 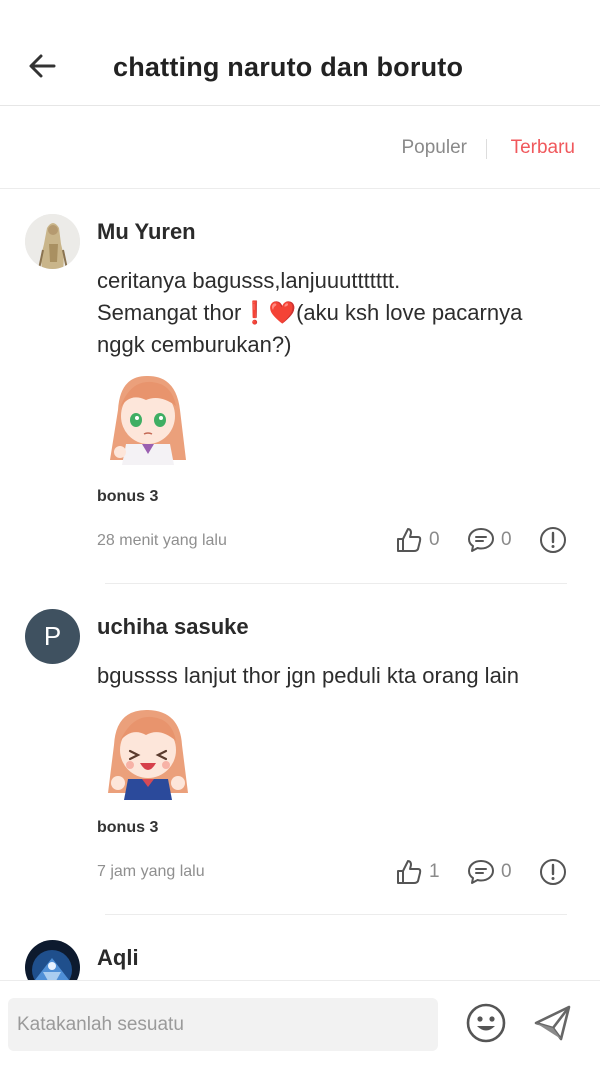 I want to click on comment-time: 7 jam yang lalu, so click(x=151, y=871).